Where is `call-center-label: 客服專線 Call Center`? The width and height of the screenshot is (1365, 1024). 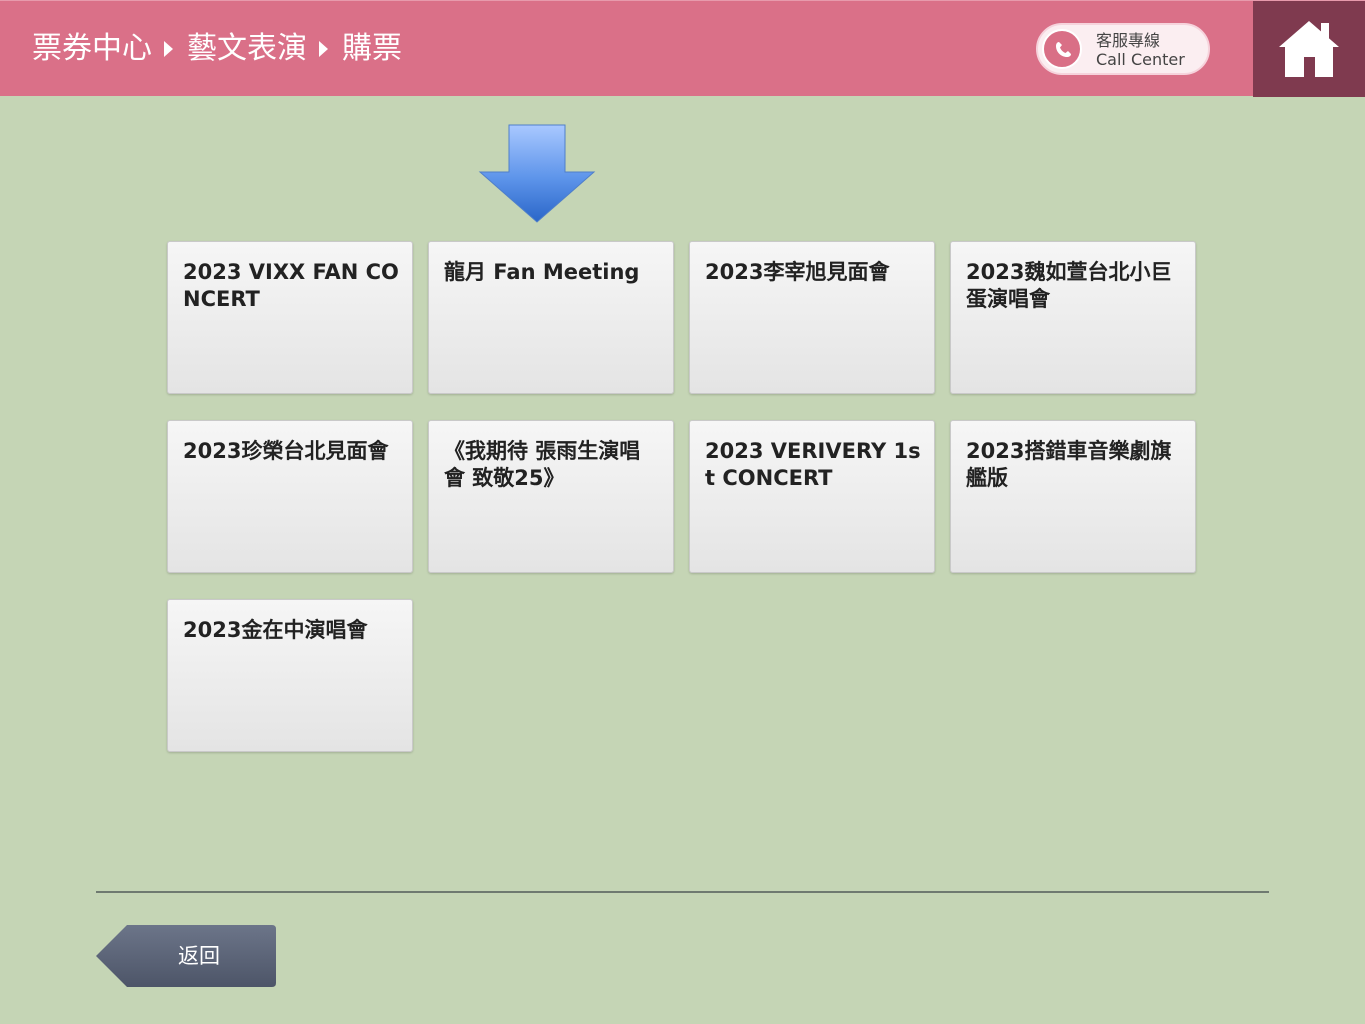 call-center-label: 客服專線 Call Center is located at coordinates (1140, 50).